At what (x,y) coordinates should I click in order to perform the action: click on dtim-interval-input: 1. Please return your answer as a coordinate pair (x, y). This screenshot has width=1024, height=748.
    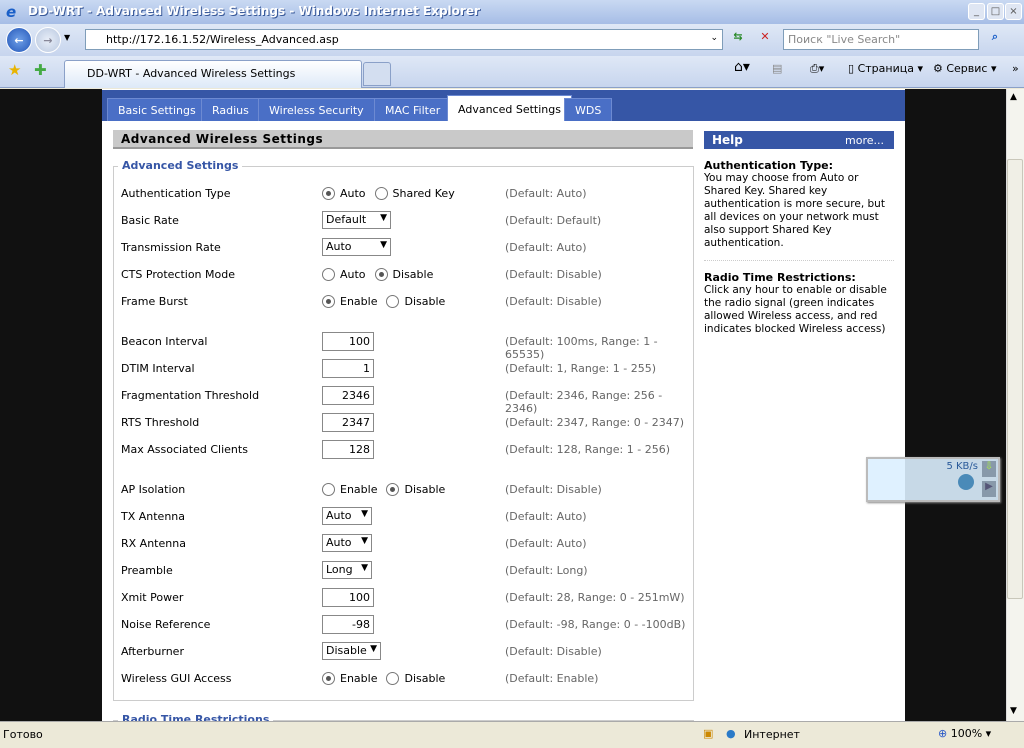
    Looking at the image, I should click on (348, 368).